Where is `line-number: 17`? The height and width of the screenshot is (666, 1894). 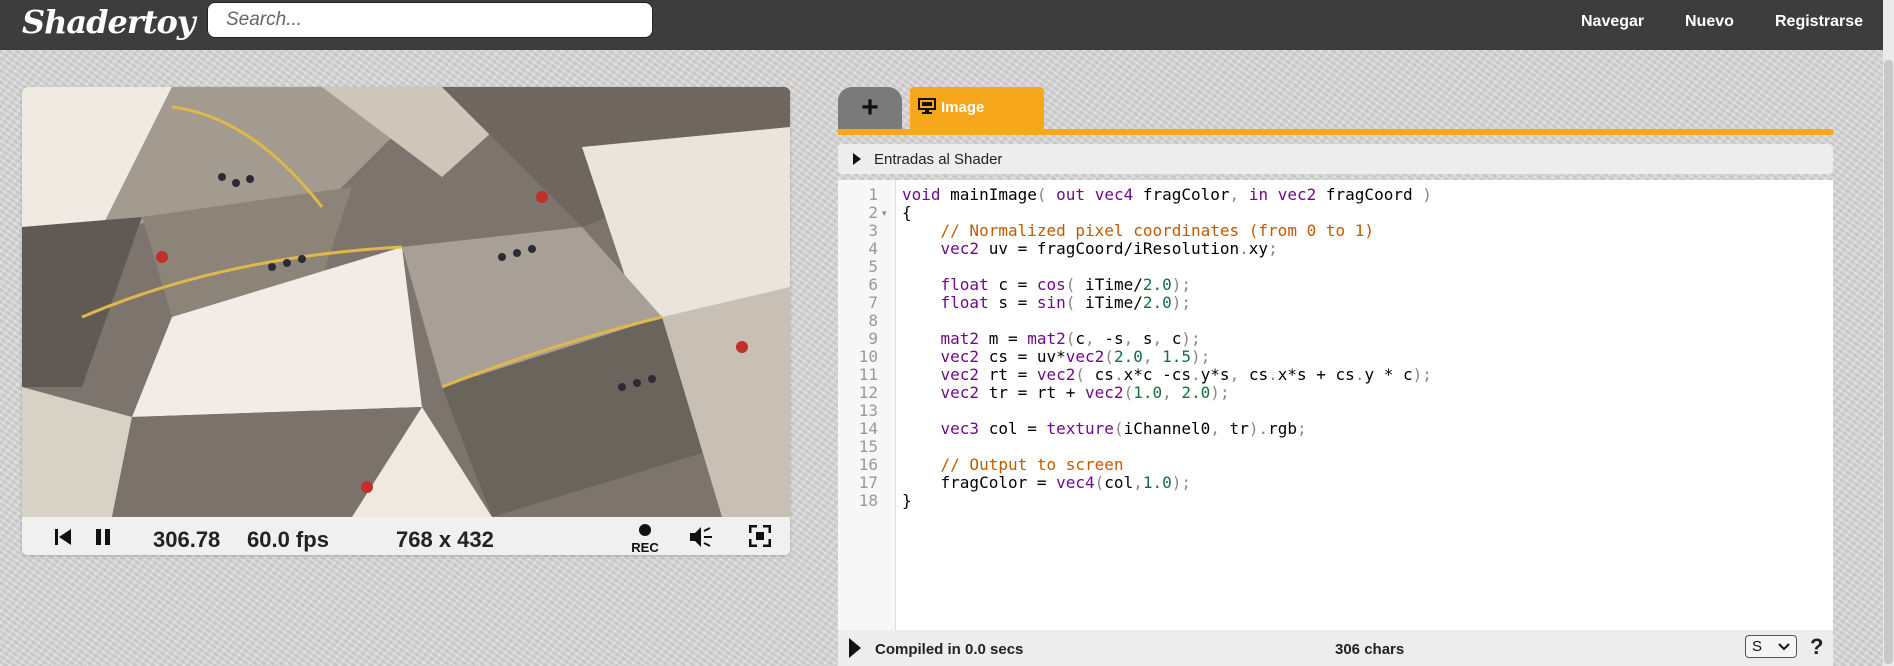
line-number: 17 is located at coordinates (868, 482).